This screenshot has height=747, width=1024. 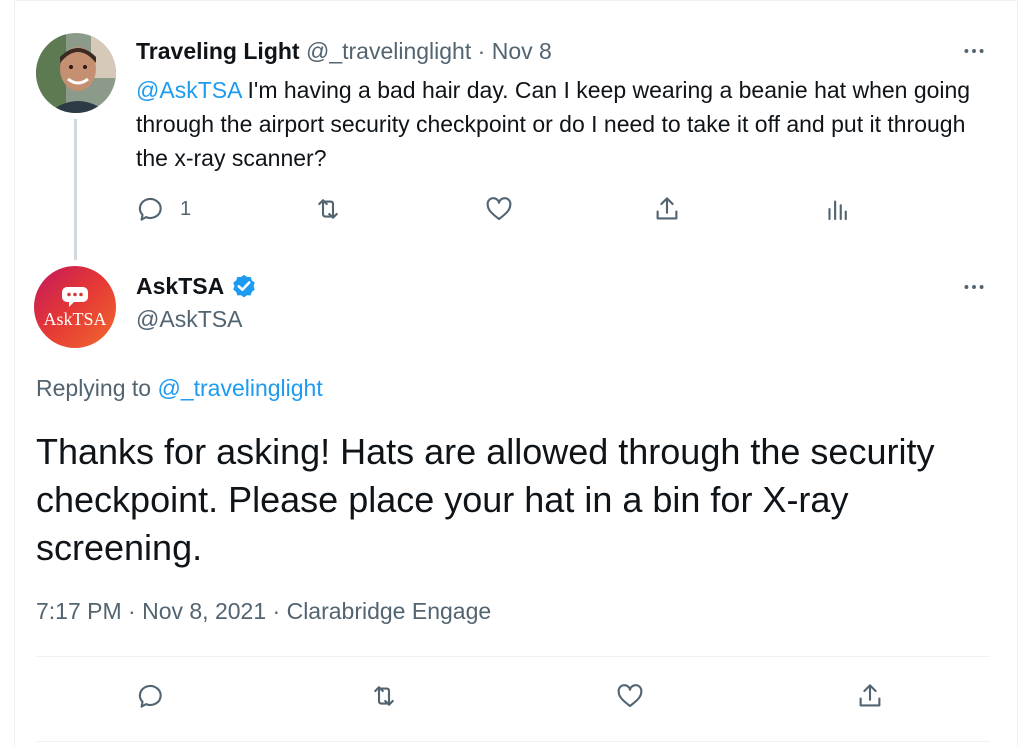 I want to click on reply-share-button, so click(x=870, y=696).